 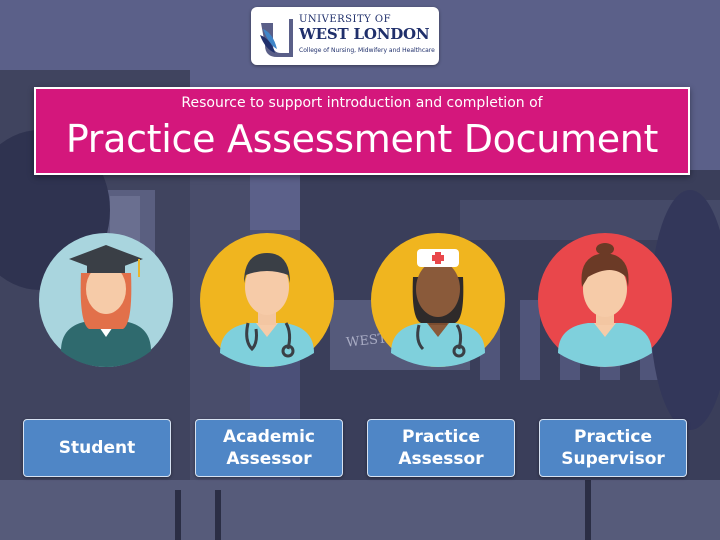 What do you see at coordinates (276, 38) in the screenshot?
I see `university-crest-icon` at bounding box center [276, 38].